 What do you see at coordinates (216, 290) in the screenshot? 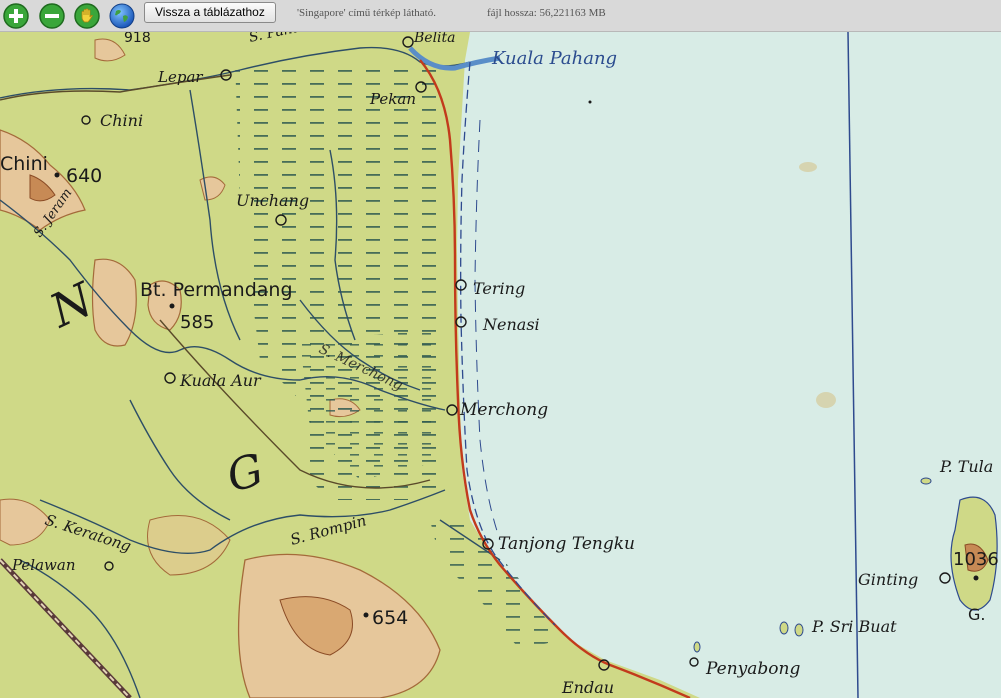
I see `label-bt-permandang: Bt. Permandang` at bounding box center [216, 290].